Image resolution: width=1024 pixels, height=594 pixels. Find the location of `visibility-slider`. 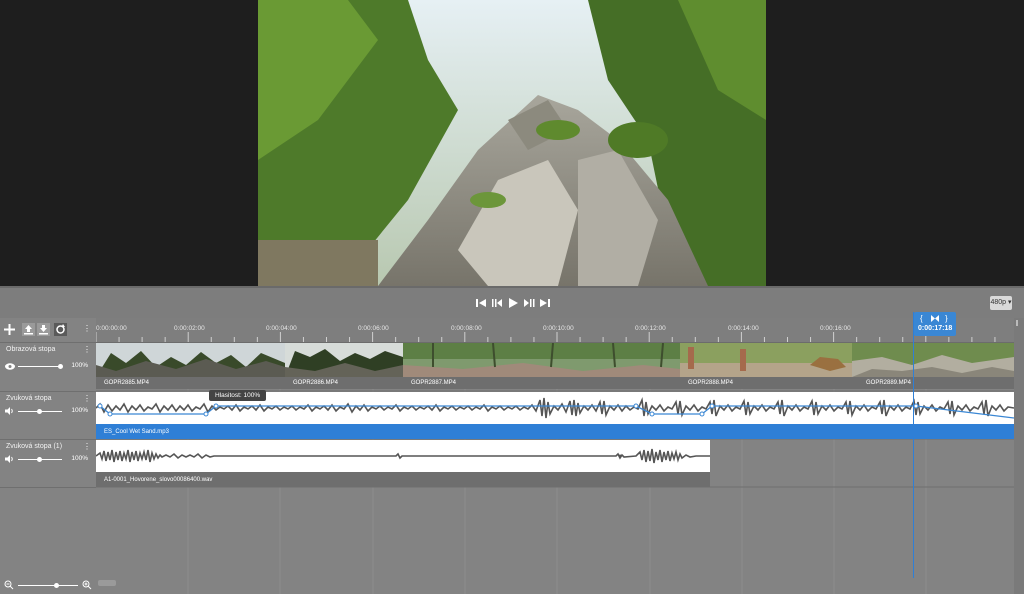

visibility-slider is located at coordinates (40, 366).